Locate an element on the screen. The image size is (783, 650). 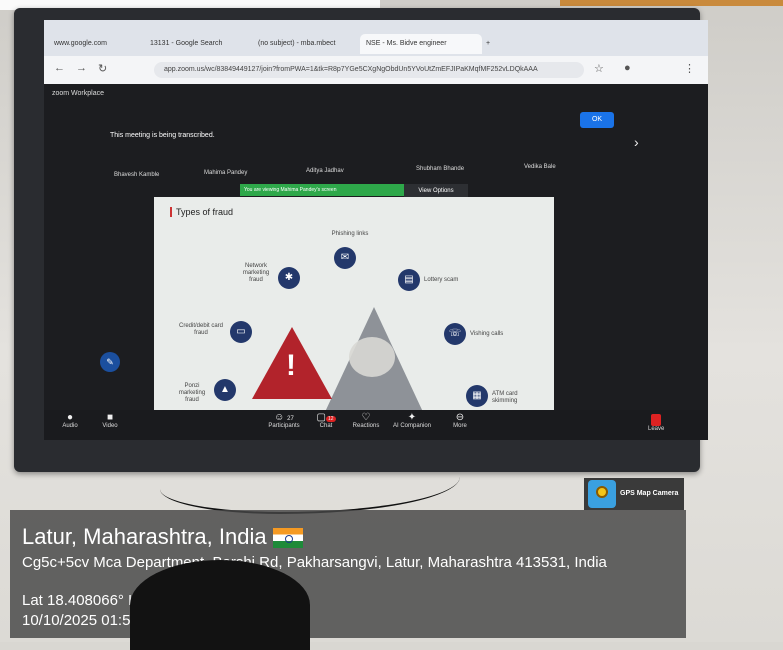
gps-app-tag: GPS Map Camera is located at coordinates (634, 494).